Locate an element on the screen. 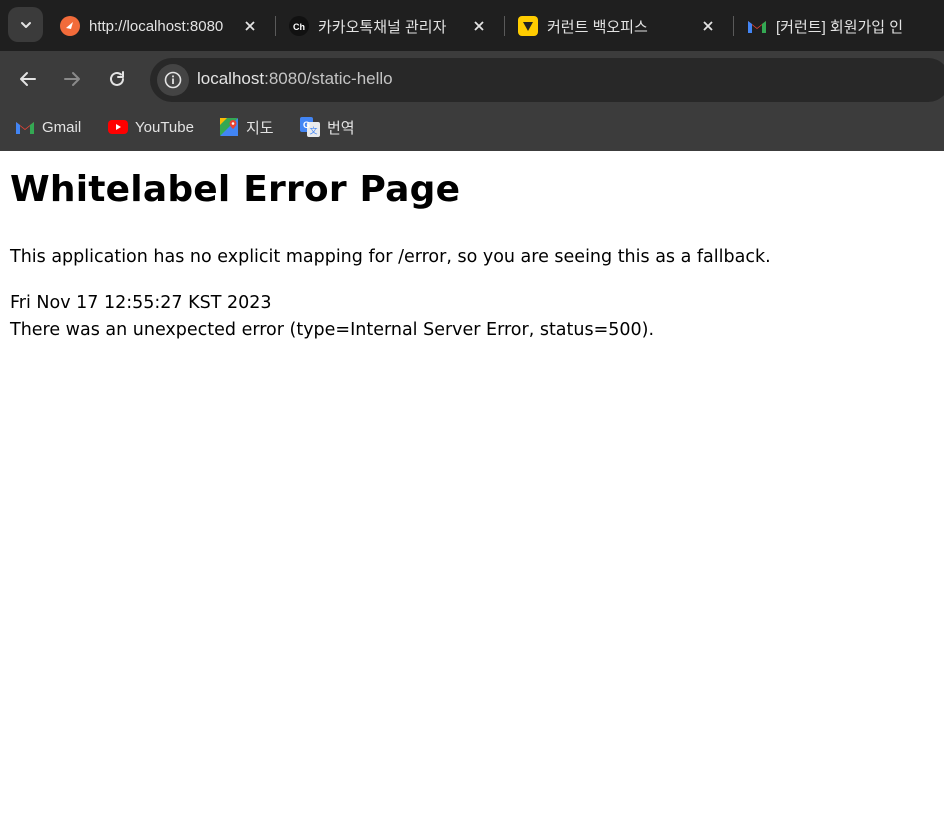  svg-text: 文 is located at coordinates (314, 131).